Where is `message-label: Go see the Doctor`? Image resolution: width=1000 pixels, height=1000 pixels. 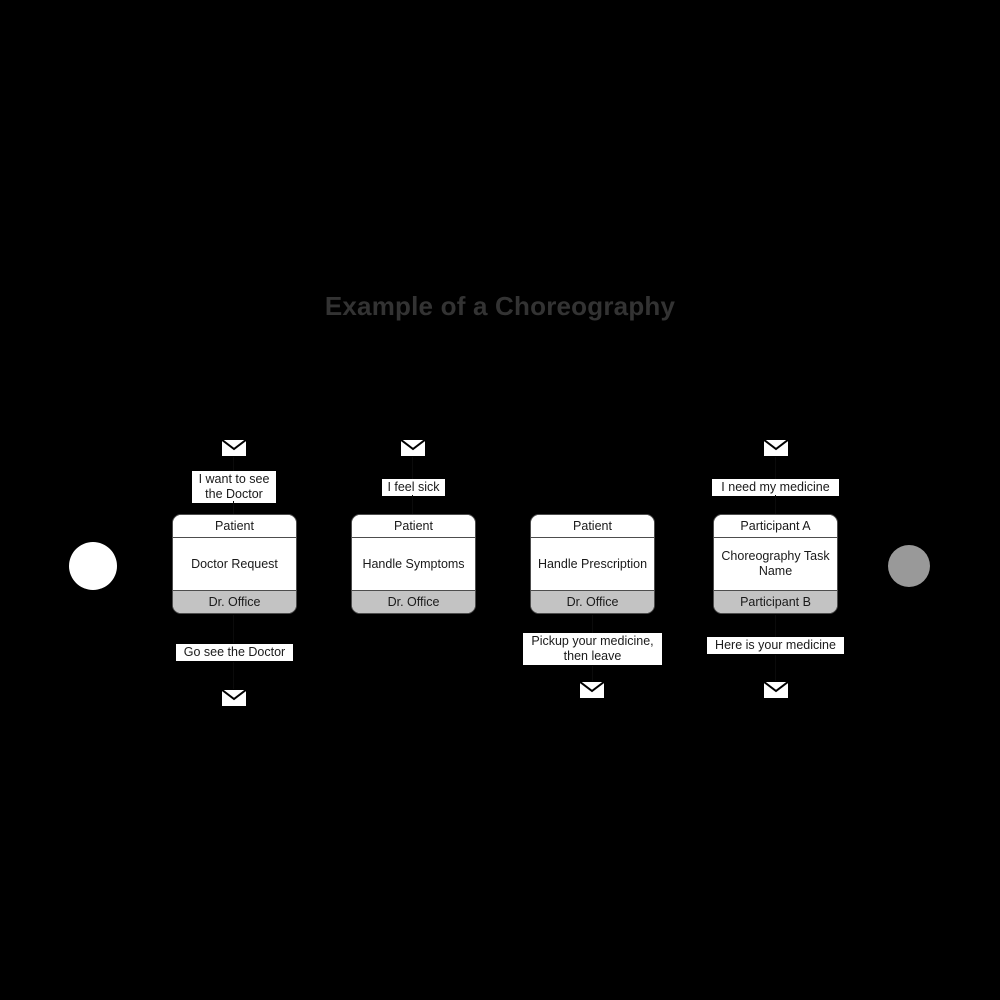 message-label: Go see the Doctor is located at coordinates (234, 652).